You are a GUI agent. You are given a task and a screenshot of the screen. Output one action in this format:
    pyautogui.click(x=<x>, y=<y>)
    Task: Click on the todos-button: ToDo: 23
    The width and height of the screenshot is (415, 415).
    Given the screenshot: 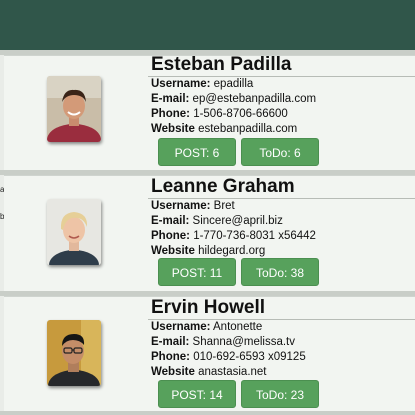 What is the action you would take?
    pyautogui.click(x=280, y=394)
    